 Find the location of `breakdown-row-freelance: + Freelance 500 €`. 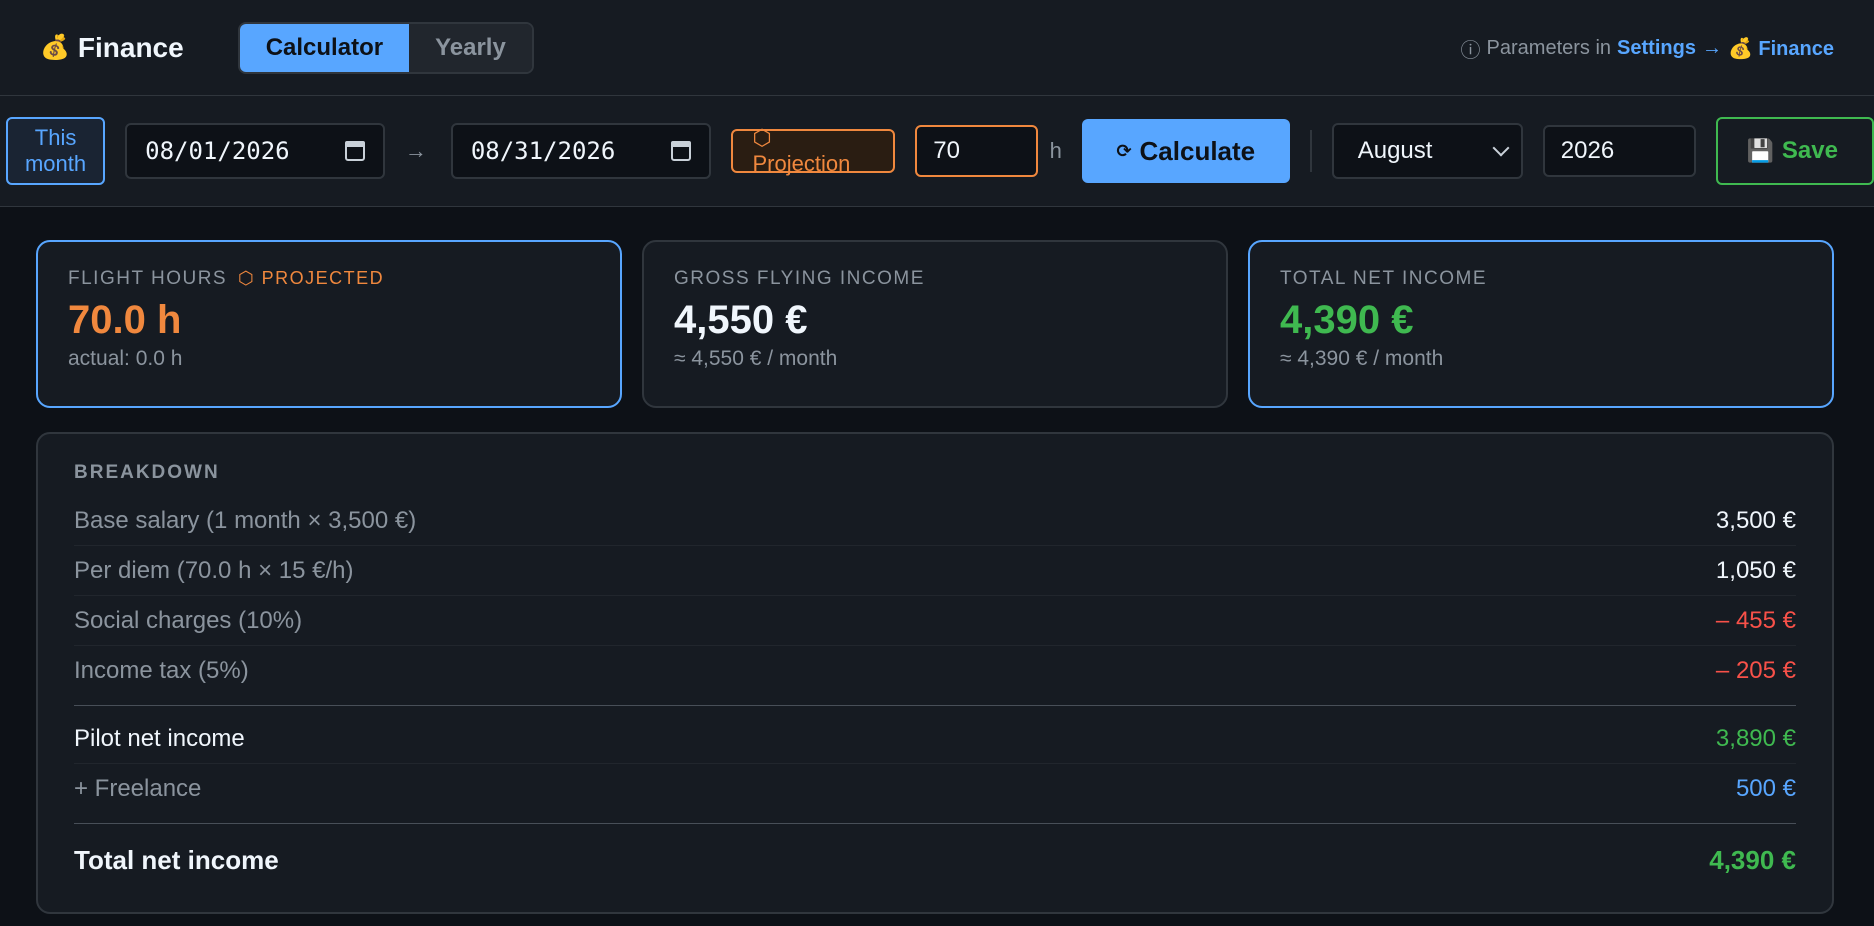

breakdown-row-freelance: + Freelance 500 € is located at coordinates (935, 789).